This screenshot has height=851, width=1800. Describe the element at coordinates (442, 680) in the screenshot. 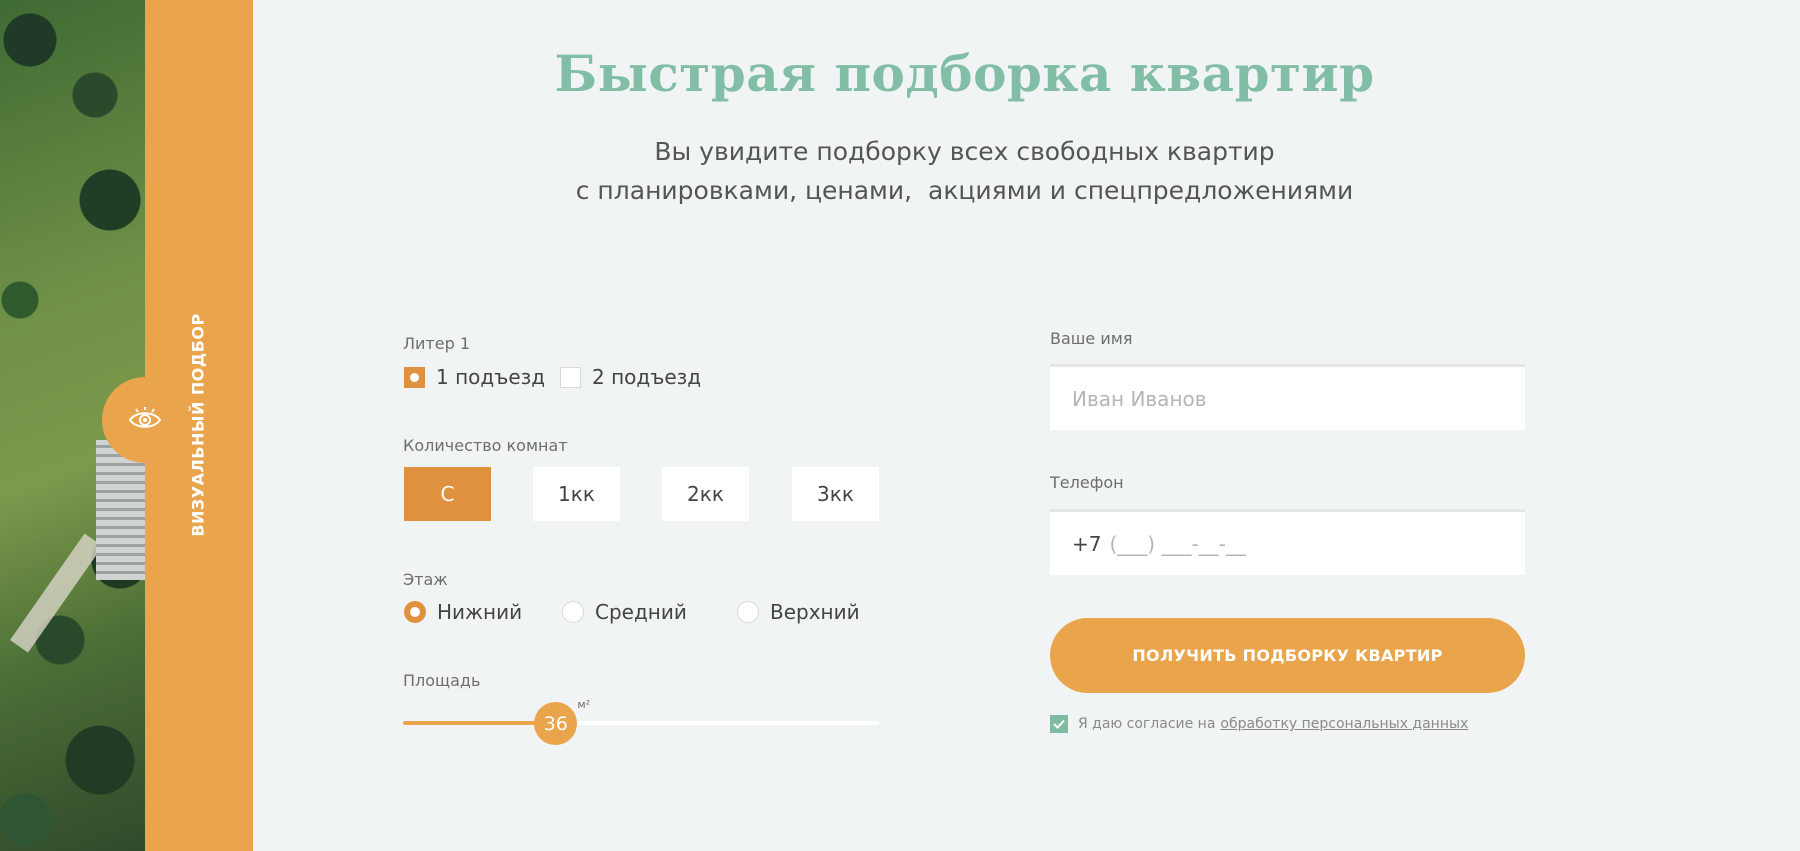

I see `area-label: Площадь` at that location.